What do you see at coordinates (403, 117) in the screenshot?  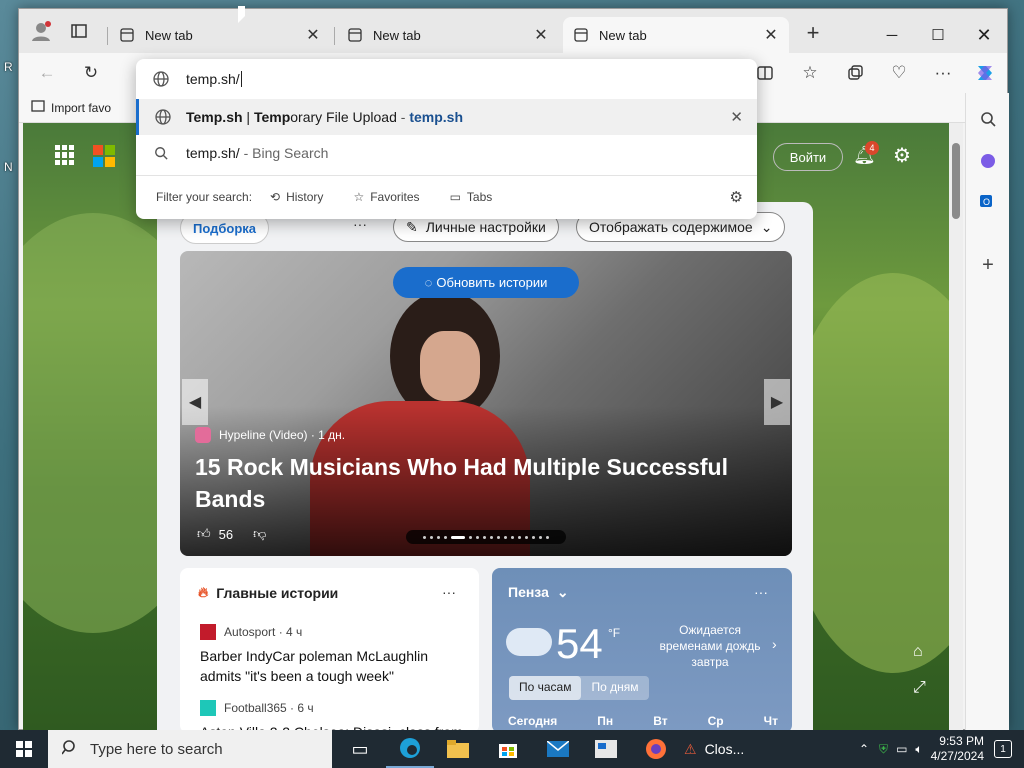 I see `suggestion-dash: -` at bounding box center [403, 117].